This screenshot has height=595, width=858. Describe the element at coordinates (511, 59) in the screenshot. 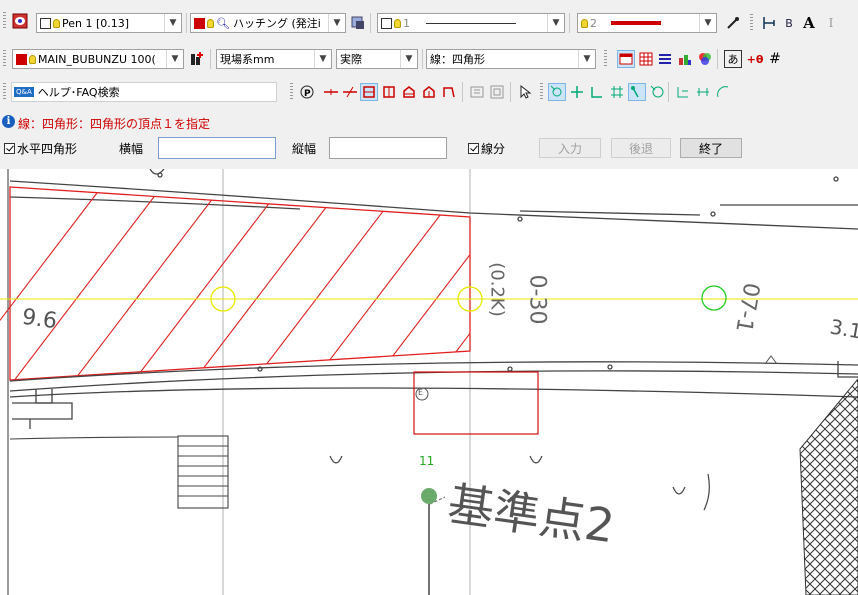

I see `command-combo: 線：四角形 ▼` at that location.